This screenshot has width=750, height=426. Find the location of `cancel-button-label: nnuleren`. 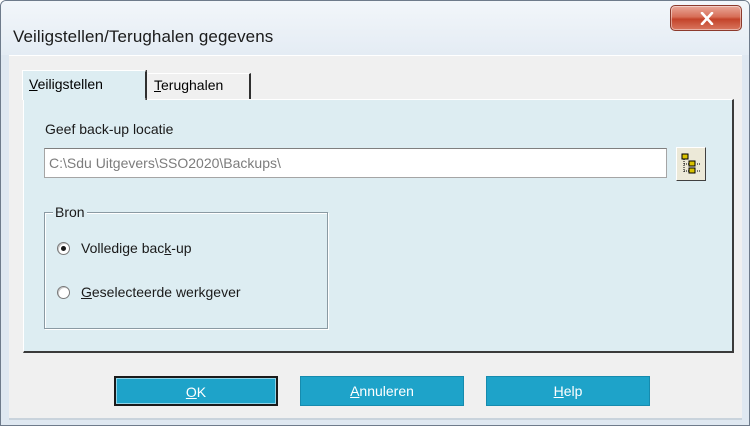

cancel-button-label: nnuleren is located at coordinates (386, 391).